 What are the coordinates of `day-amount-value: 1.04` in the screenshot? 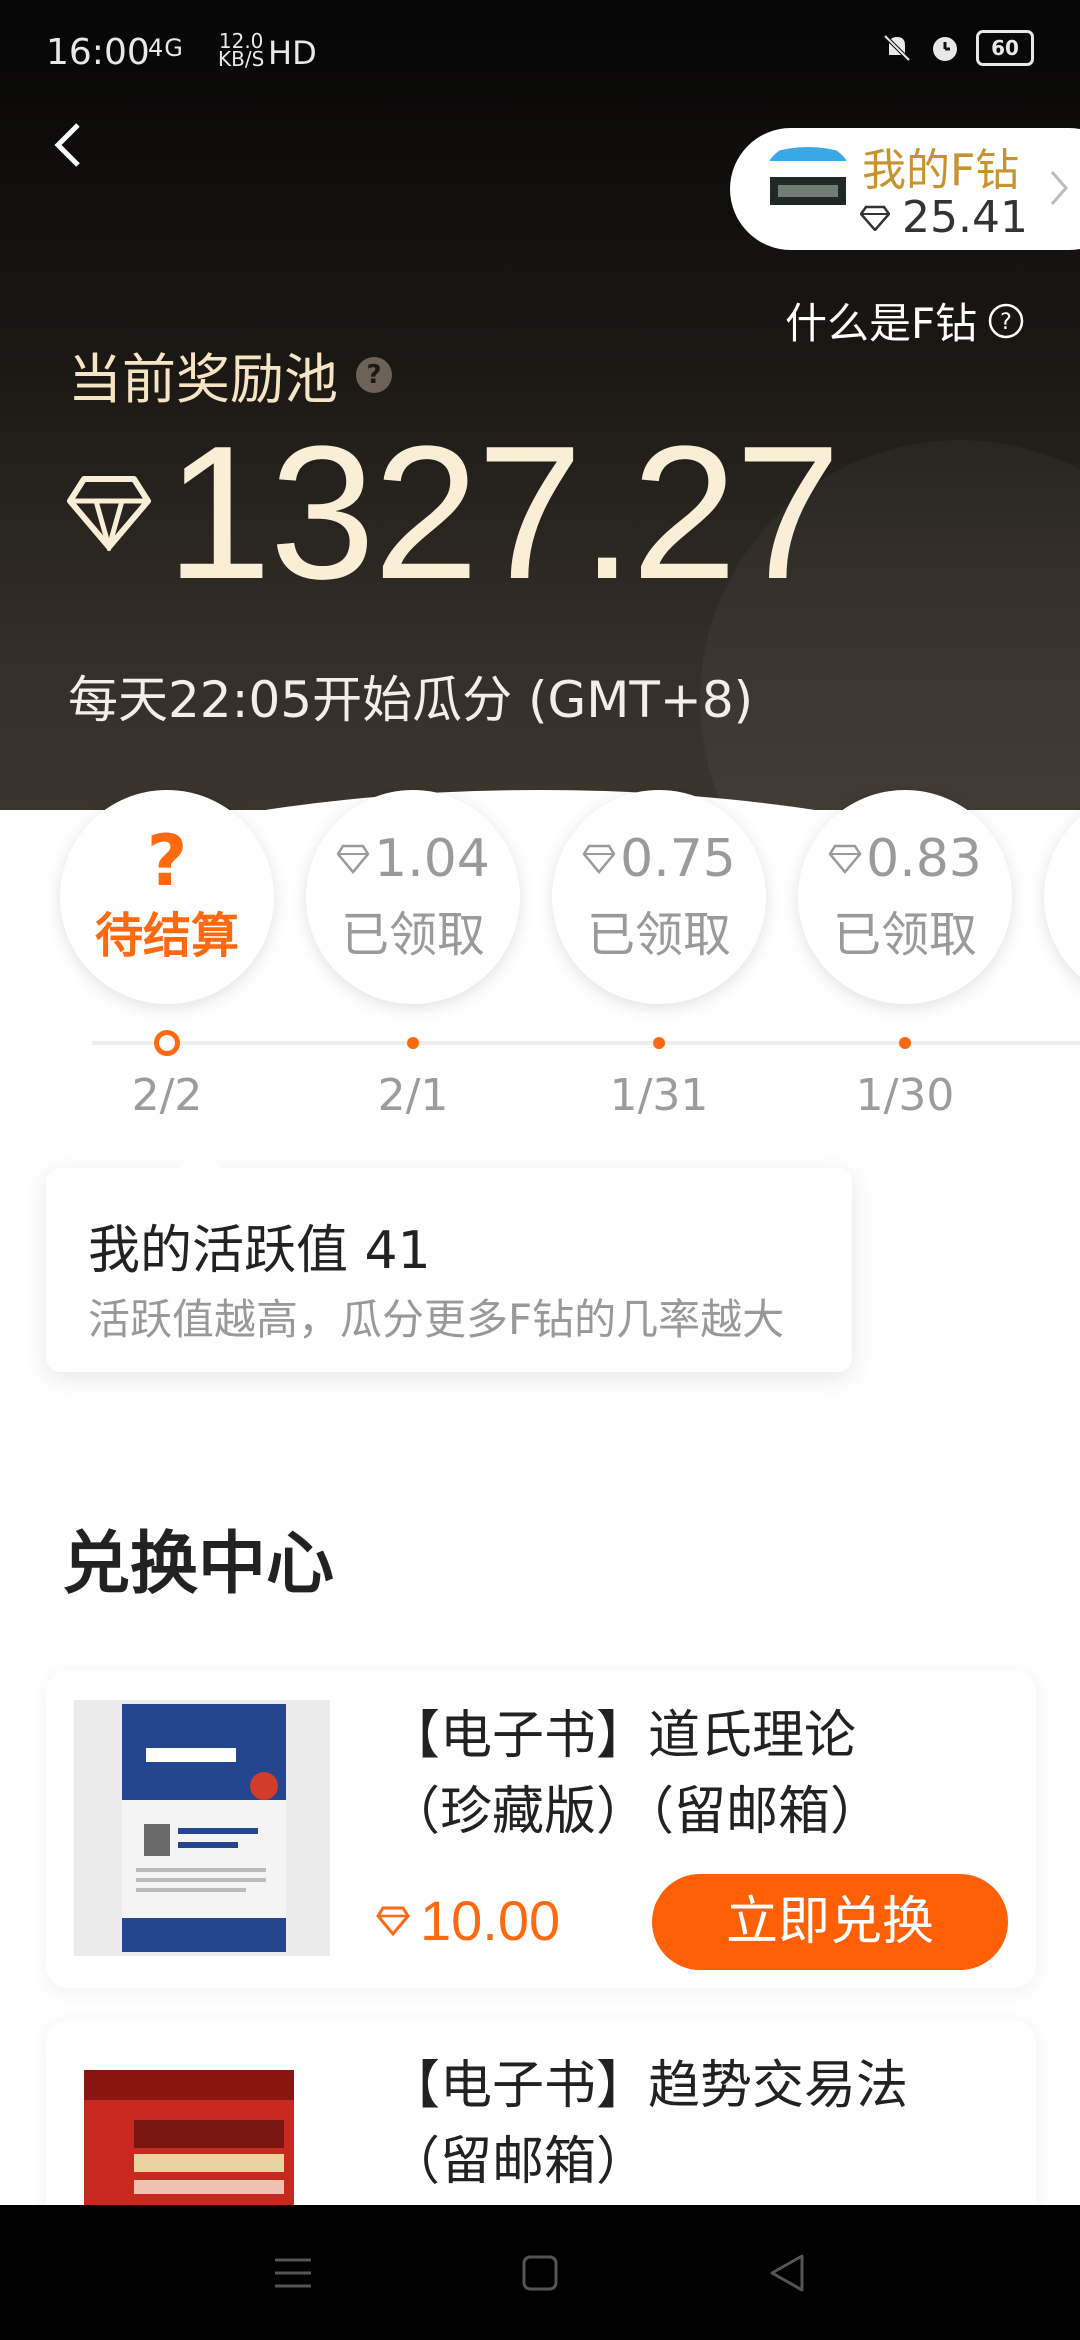 It's located at (432, 859).